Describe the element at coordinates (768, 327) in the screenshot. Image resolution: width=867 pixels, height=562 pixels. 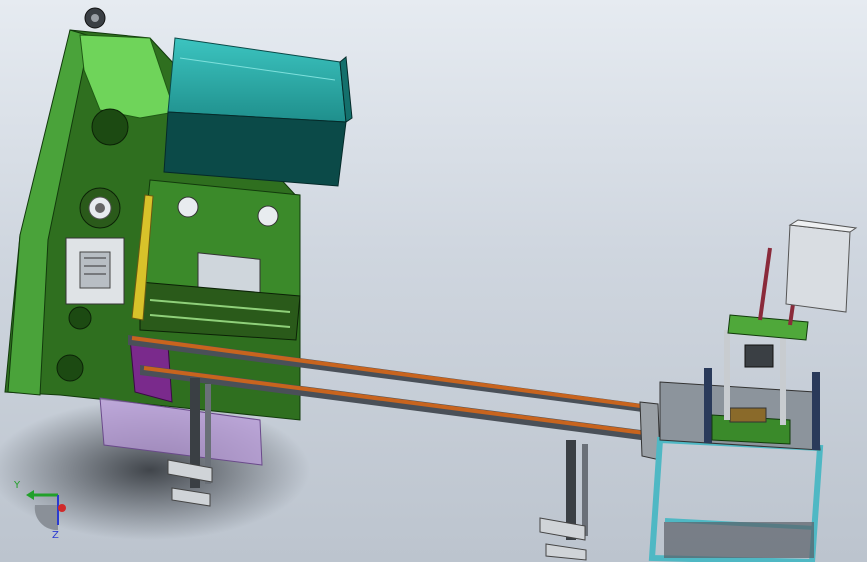
I see `upper-plate` at that location.